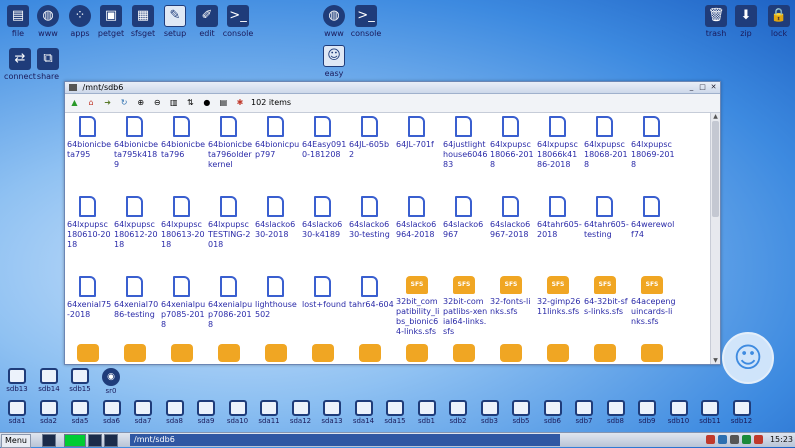 Image resolution: width=795 pixels, height=448 pixels. I want to click on file-item: 64lxpupsc18066k4186-2018, so click(559, 143).